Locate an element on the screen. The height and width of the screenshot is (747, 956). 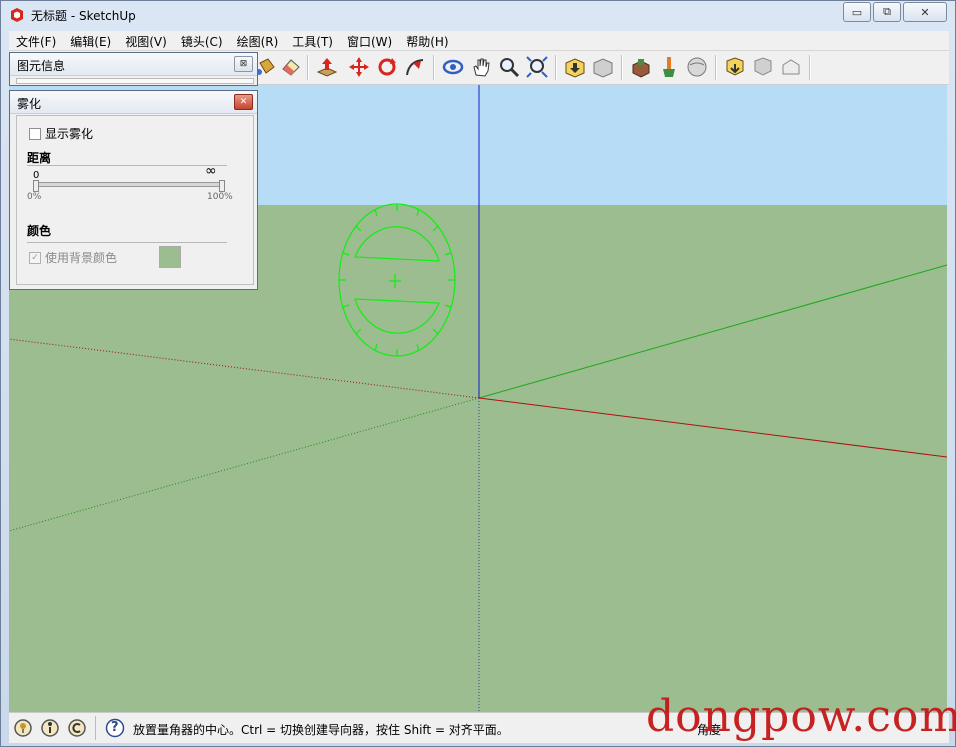
distance-divider is located at coordinates (127, 165).